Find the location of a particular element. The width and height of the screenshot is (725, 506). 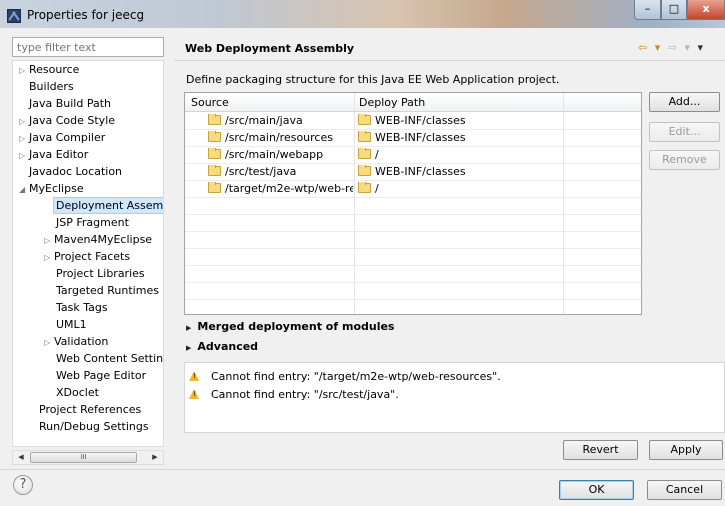

tree-item-java-compiler: ▷ Java Compiler is located at coordinates (62, 137).